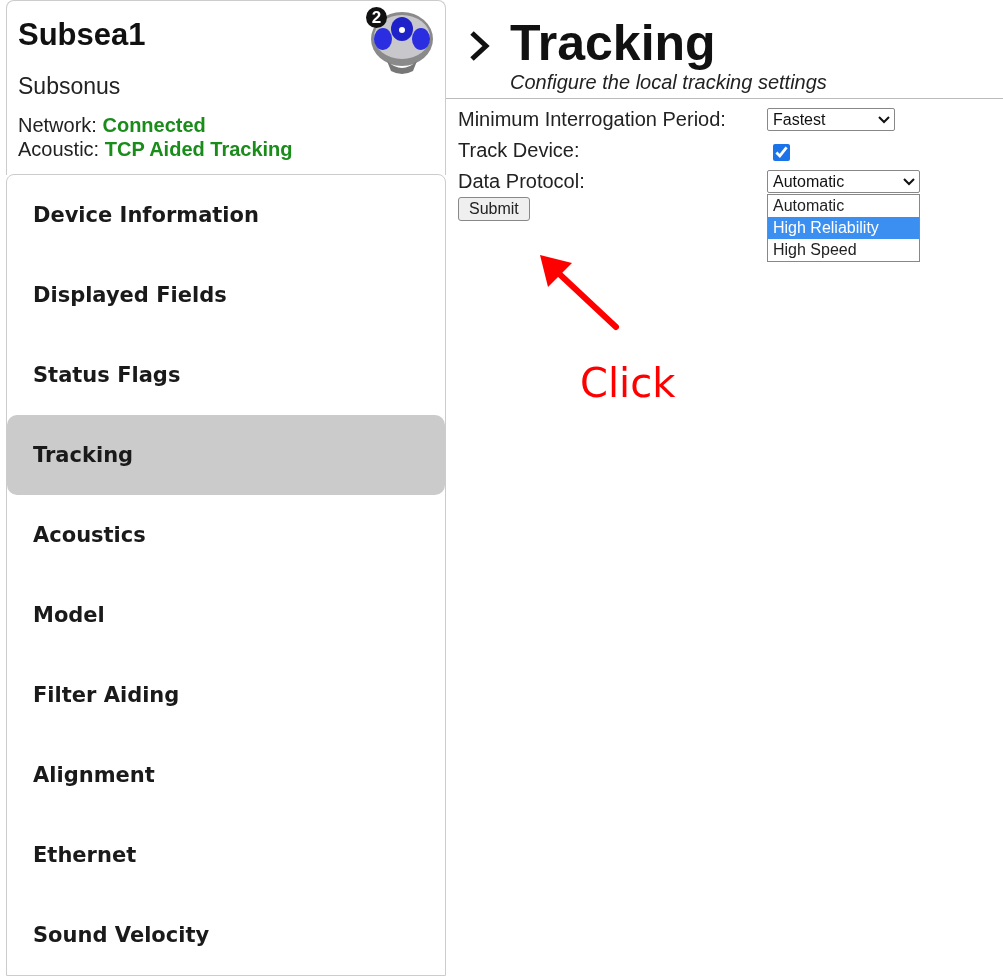 The image size is (1003, 976). Describe the element at coordinates (843, 250) in the screenshot. I see `dropdown-option: High Speed` at that location.